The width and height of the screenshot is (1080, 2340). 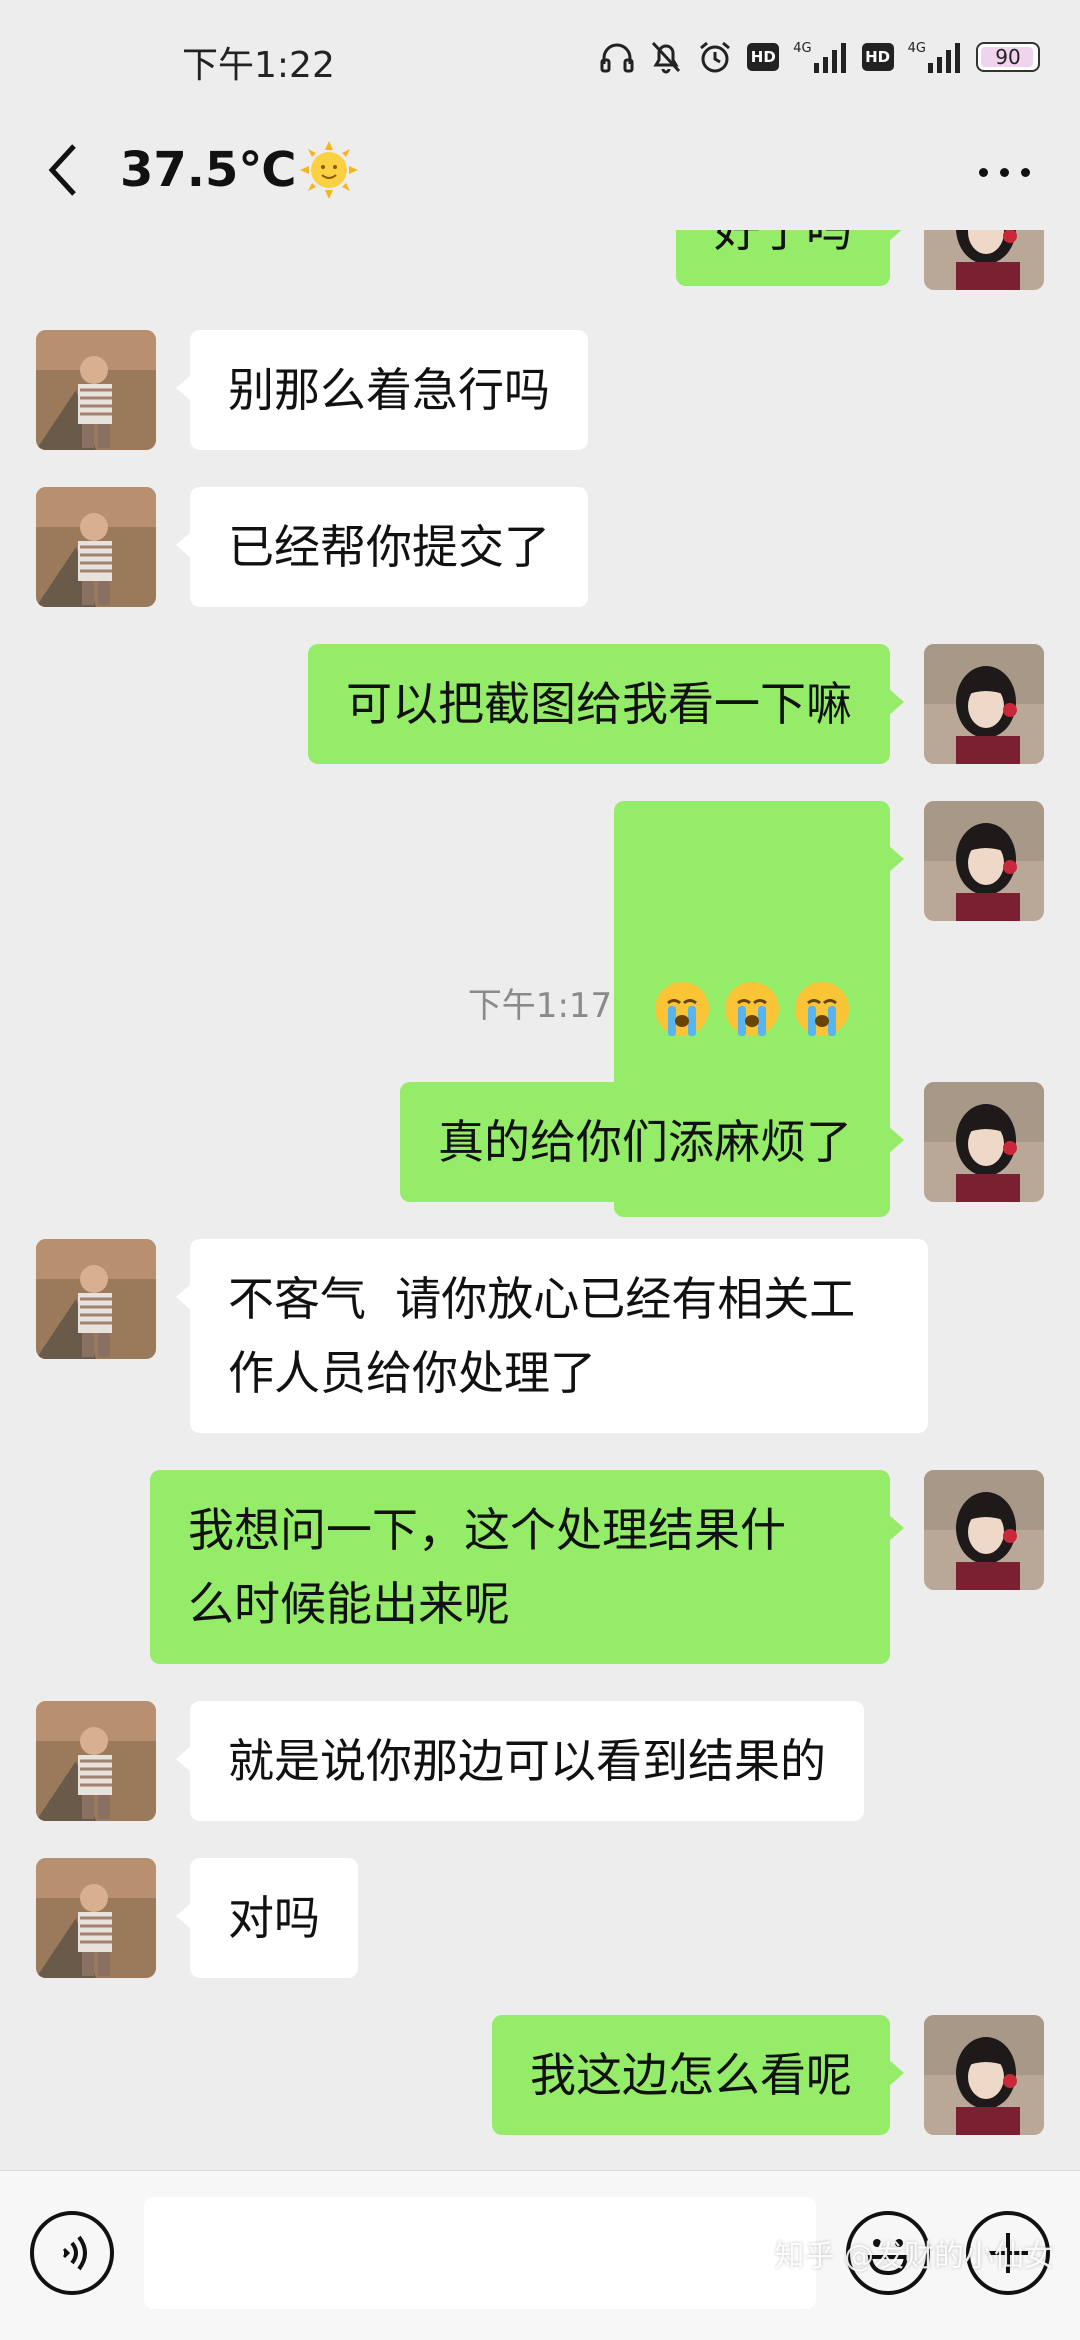 I want to click on battery-icon: 90, so click(x=1008, y=57).